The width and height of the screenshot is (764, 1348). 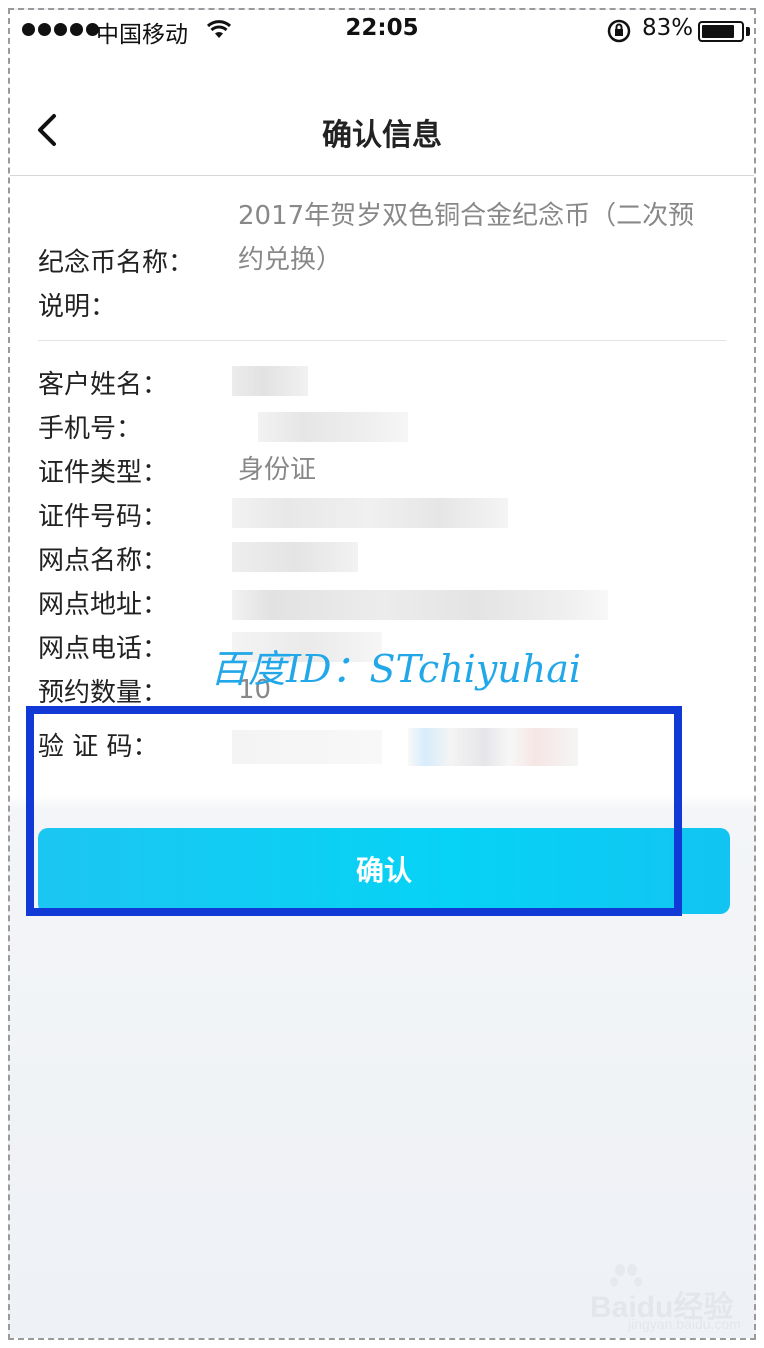 I want to click on battery-fill, so click(x=718, y=31).